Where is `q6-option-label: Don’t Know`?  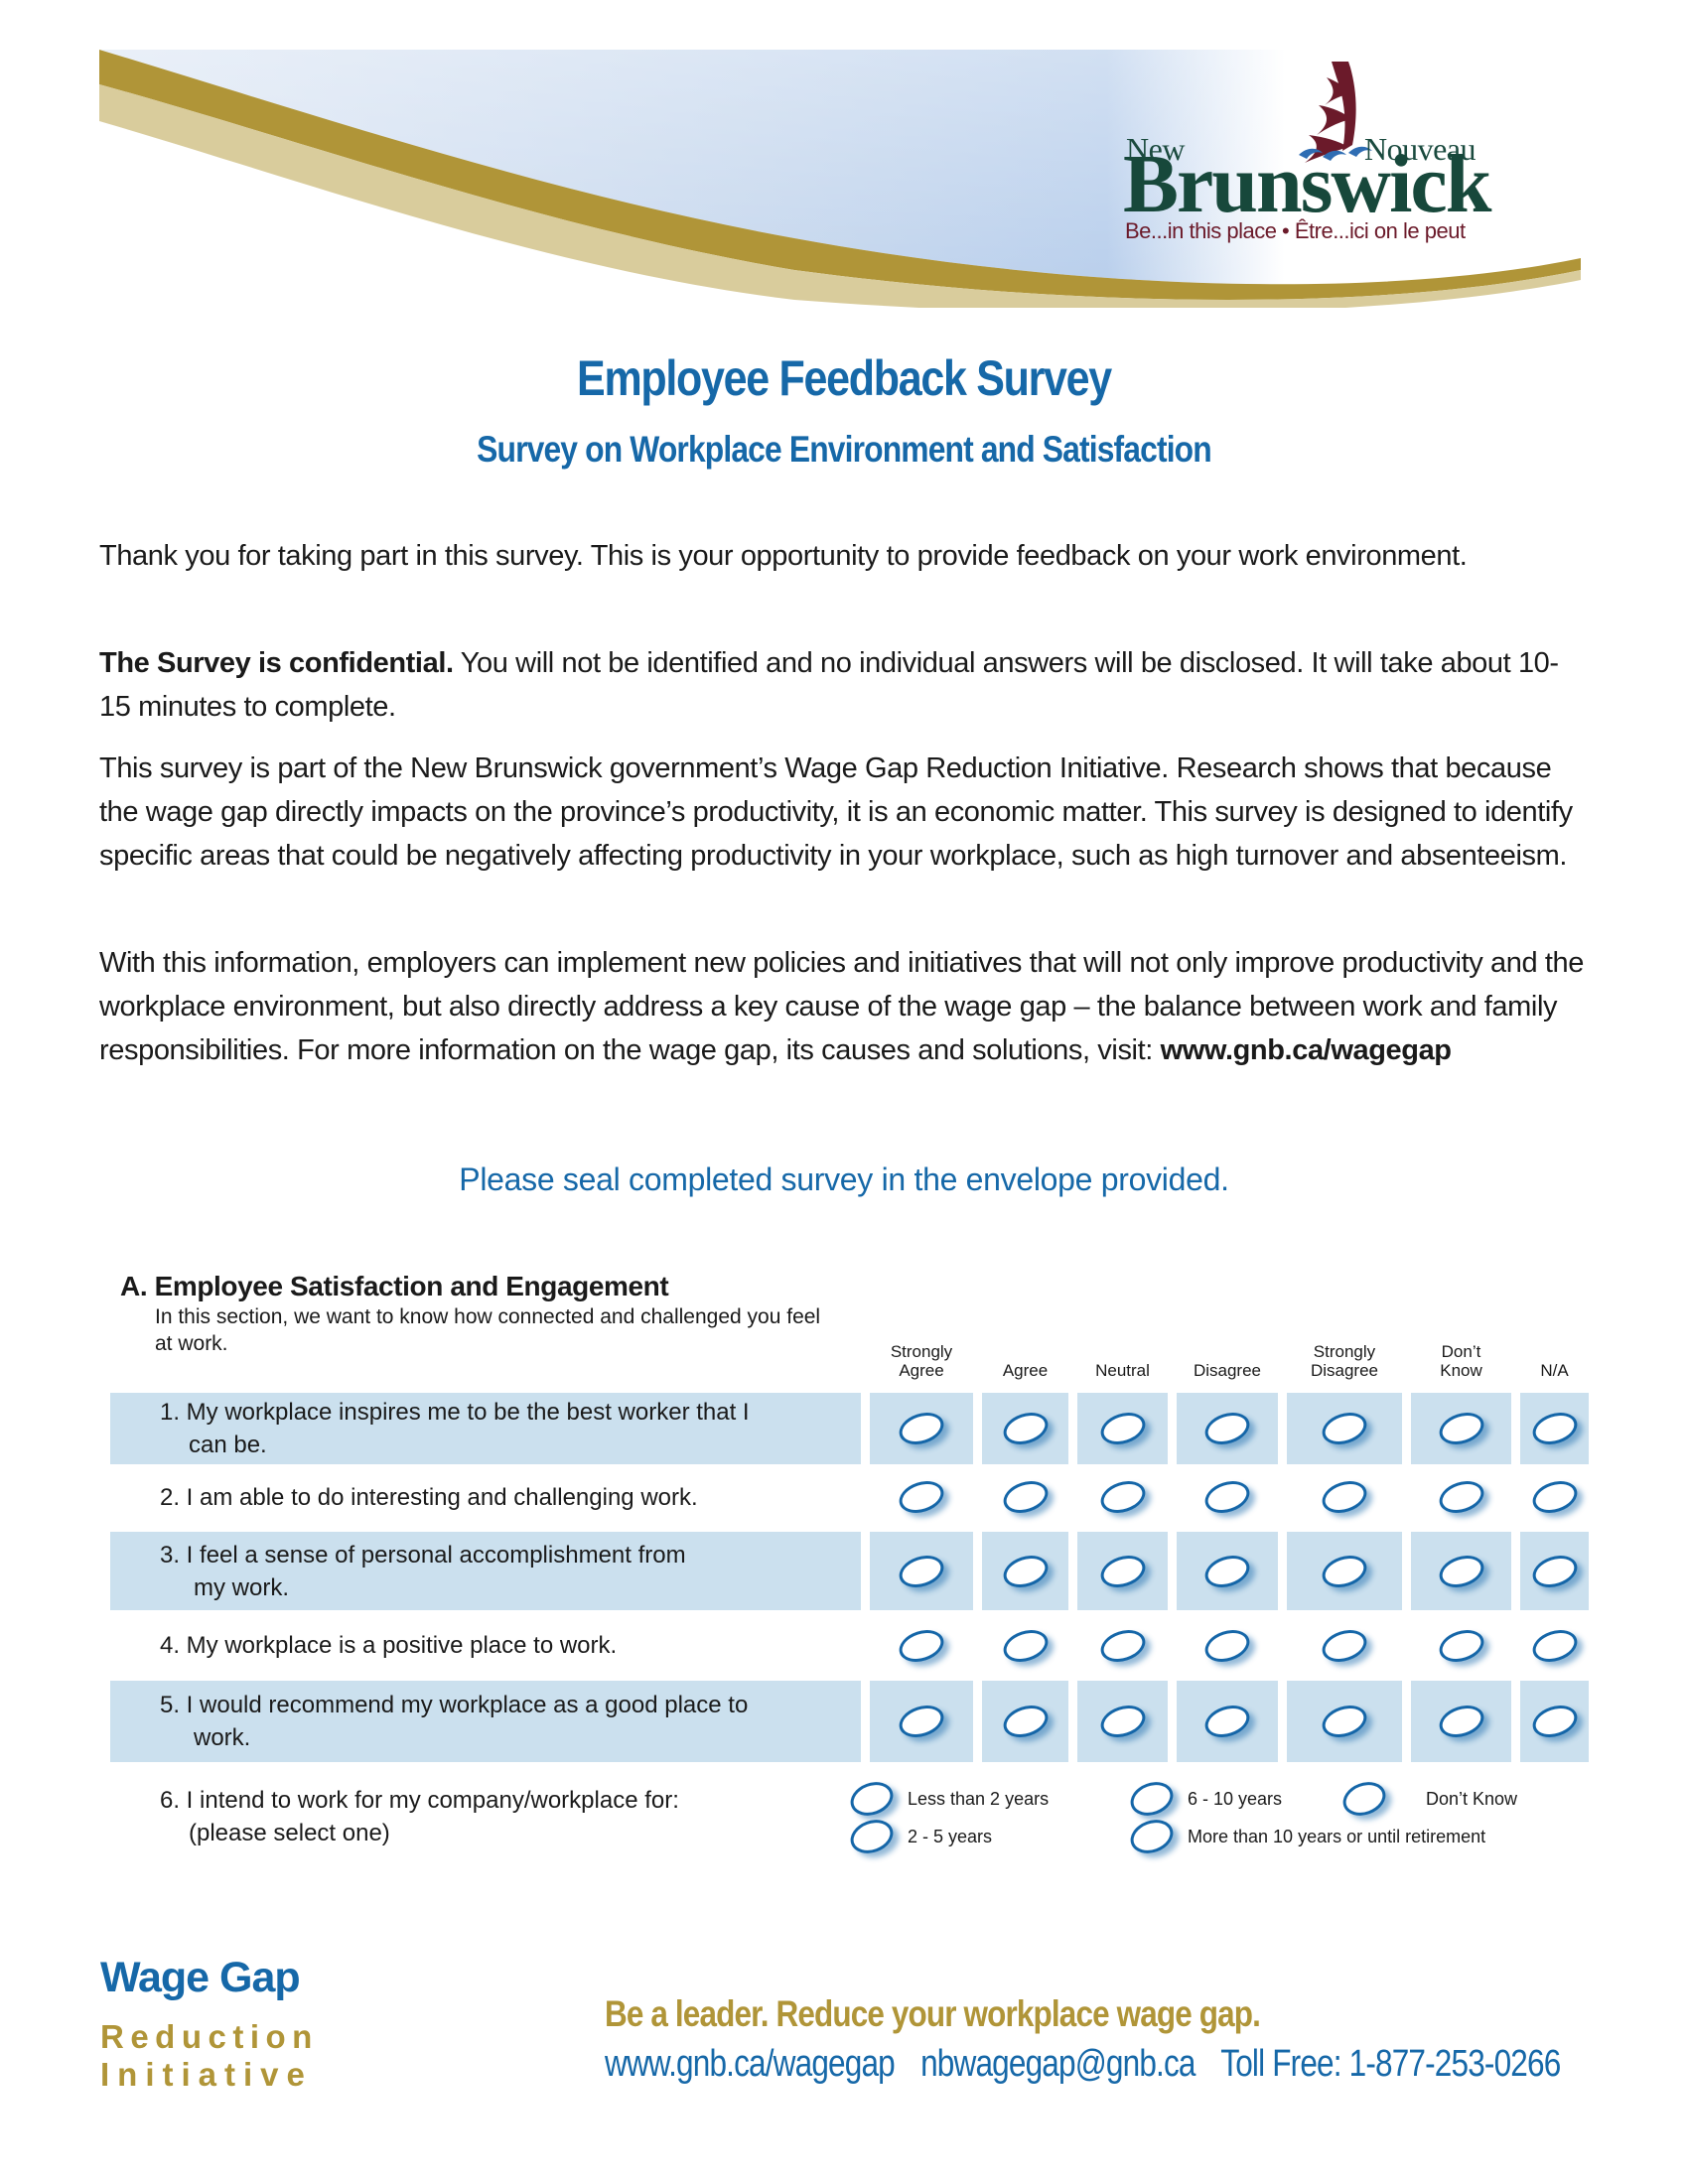 q6-option-label: Don’t Know is located at coordinates (1472, 1798).